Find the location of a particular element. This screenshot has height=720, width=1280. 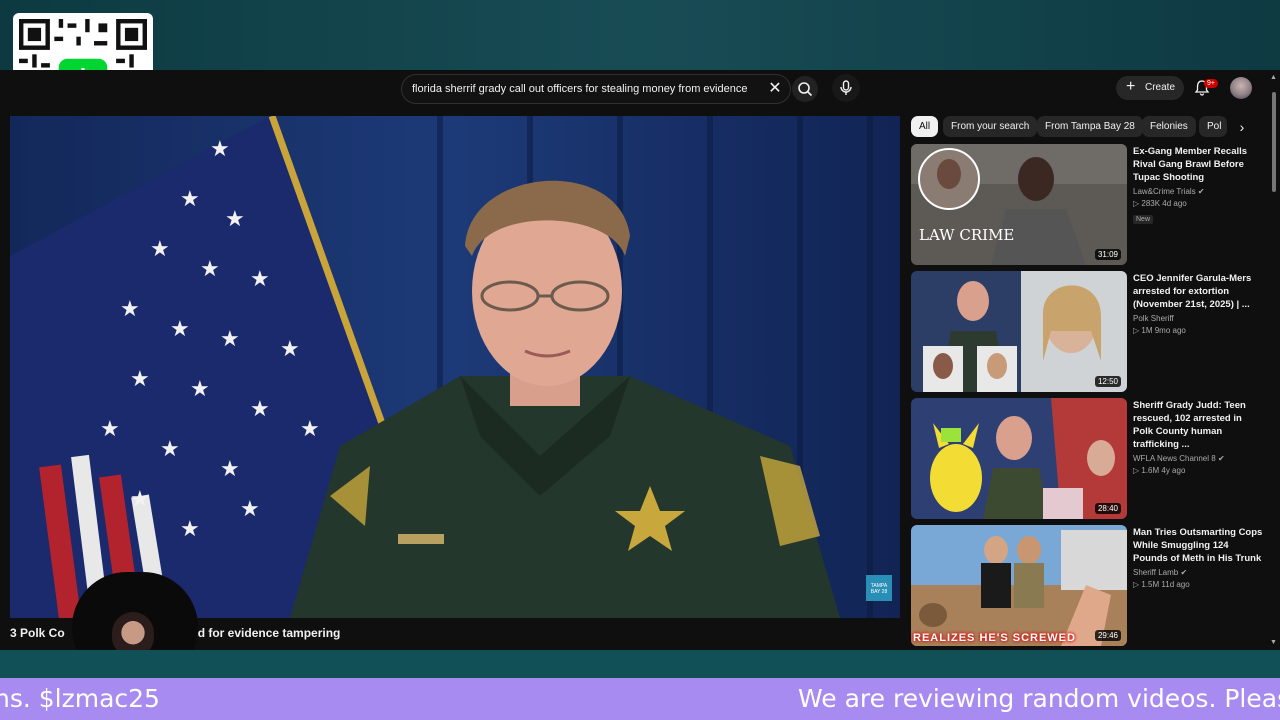

channel-name: Sheriff Lamb is located at coordinates (1155, 572).